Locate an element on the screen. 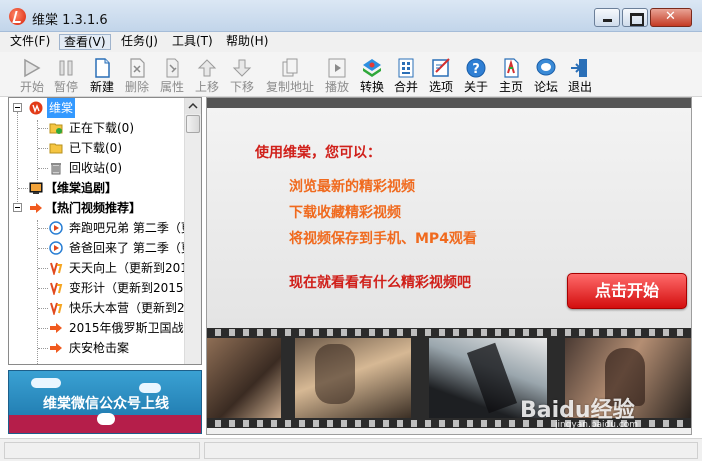 The width and height of the screenshot is (702, 461). film-perforation is located at coordinates (449, 332).